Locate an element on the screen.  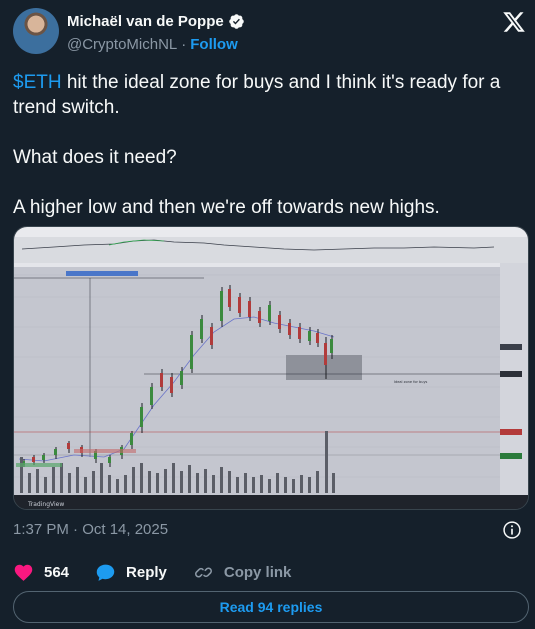
reply-button: Reply is located at coordinates (131, 572).